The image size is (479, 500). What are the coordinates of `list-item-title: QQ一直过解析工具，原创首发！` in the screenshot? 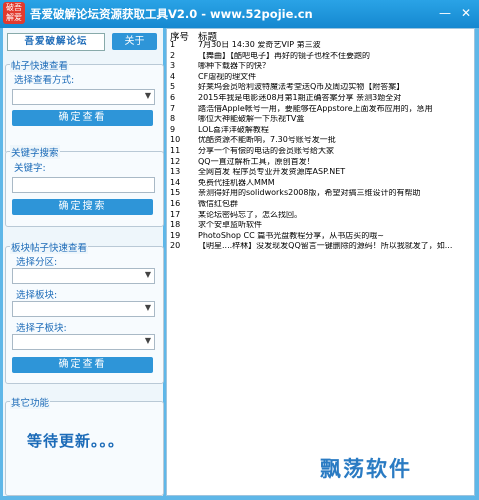 It's located at (256, 161).